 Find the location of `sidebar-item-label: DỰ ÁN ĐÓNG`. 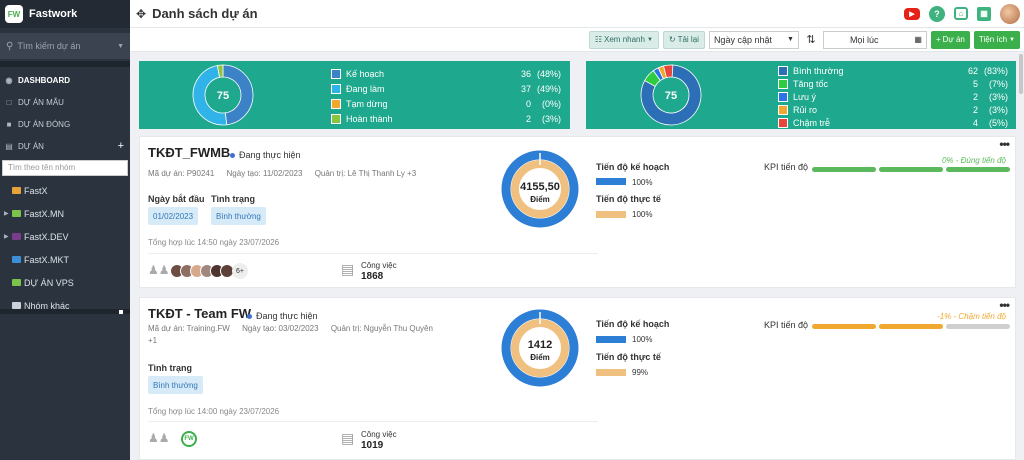

sidebar-item-label: DỰ ÁN ĐÓNG is located at coordinates (44, 124).